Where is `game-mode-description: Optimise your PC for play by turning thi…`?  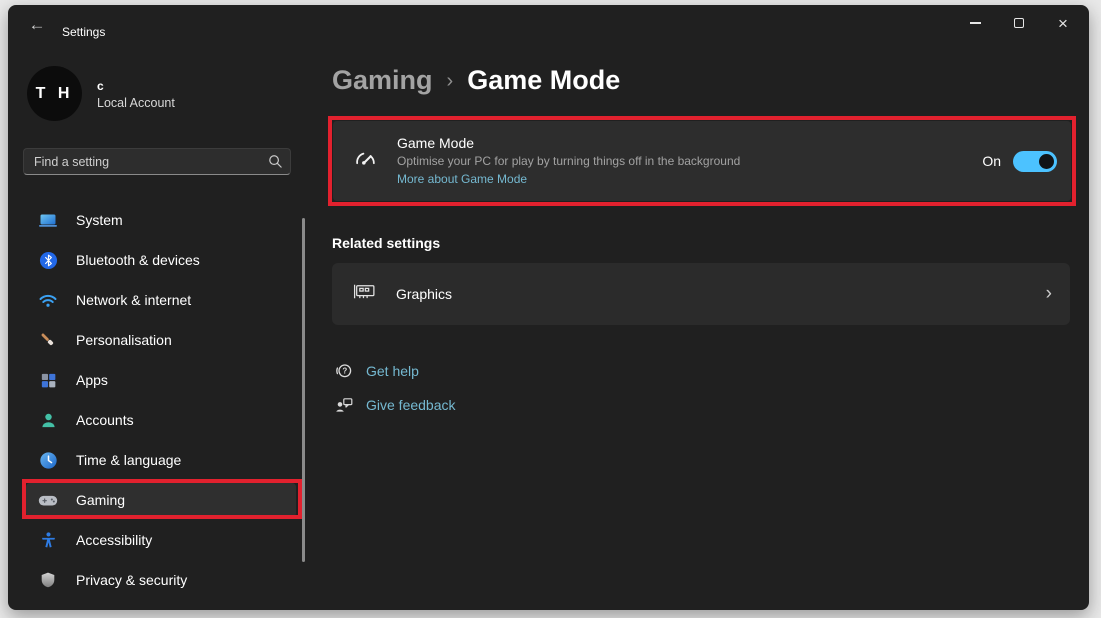
game-mode-description: Optimise your PC for play by turning thi… is located at coordinates (569, 160).